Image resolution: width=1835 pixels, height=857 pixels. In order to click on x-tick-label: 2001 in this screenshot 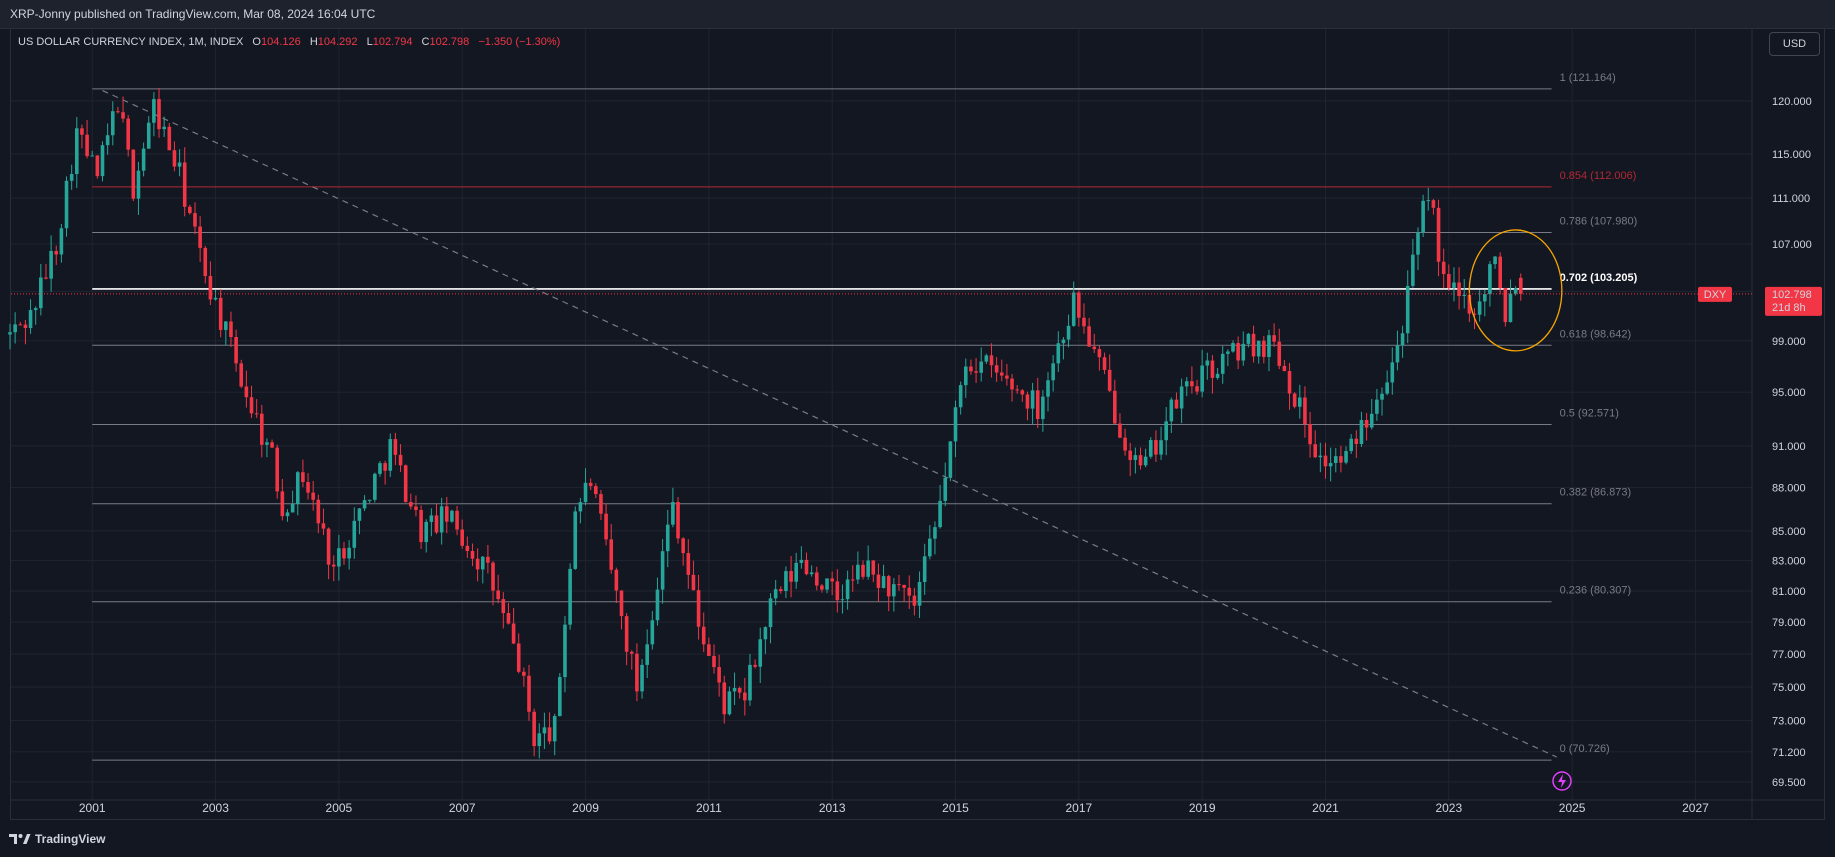, I will do `click(92, 808)`.